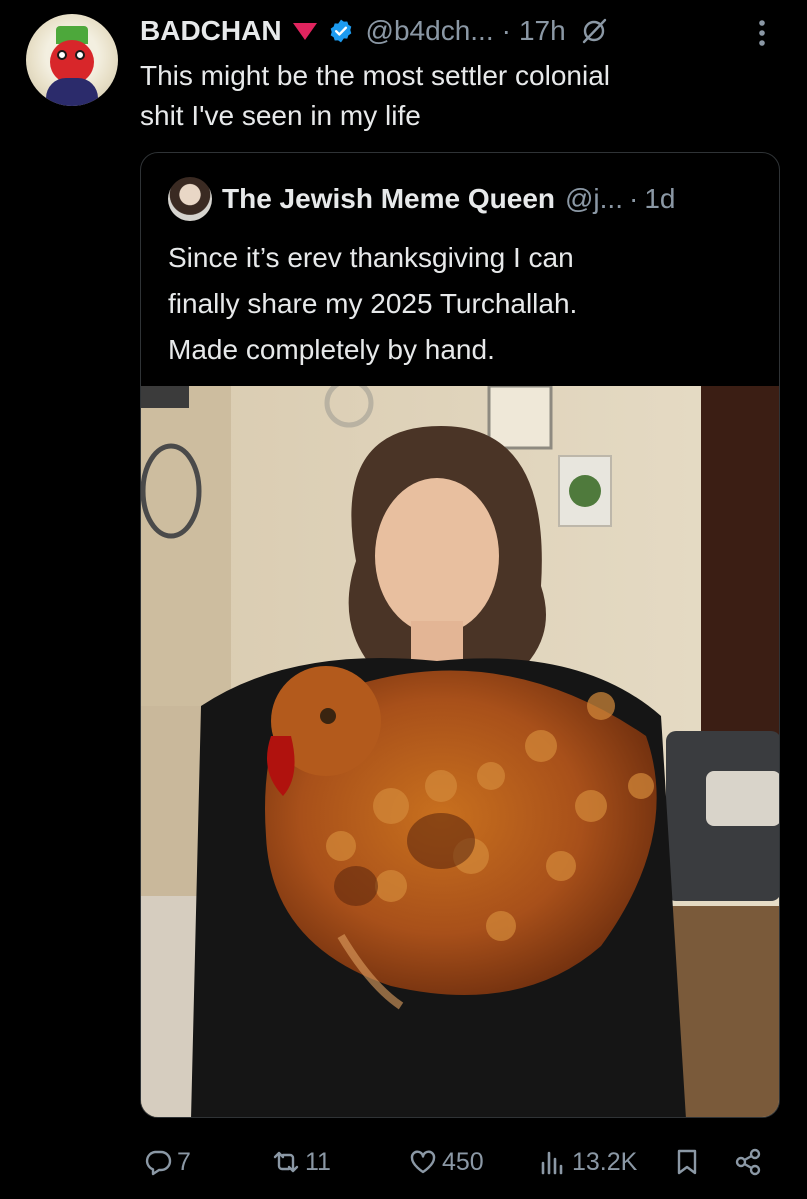  What do you see at coordinates (762, 33) in the screenshot?
I see `more-icon` at bounding box center [762, 33].